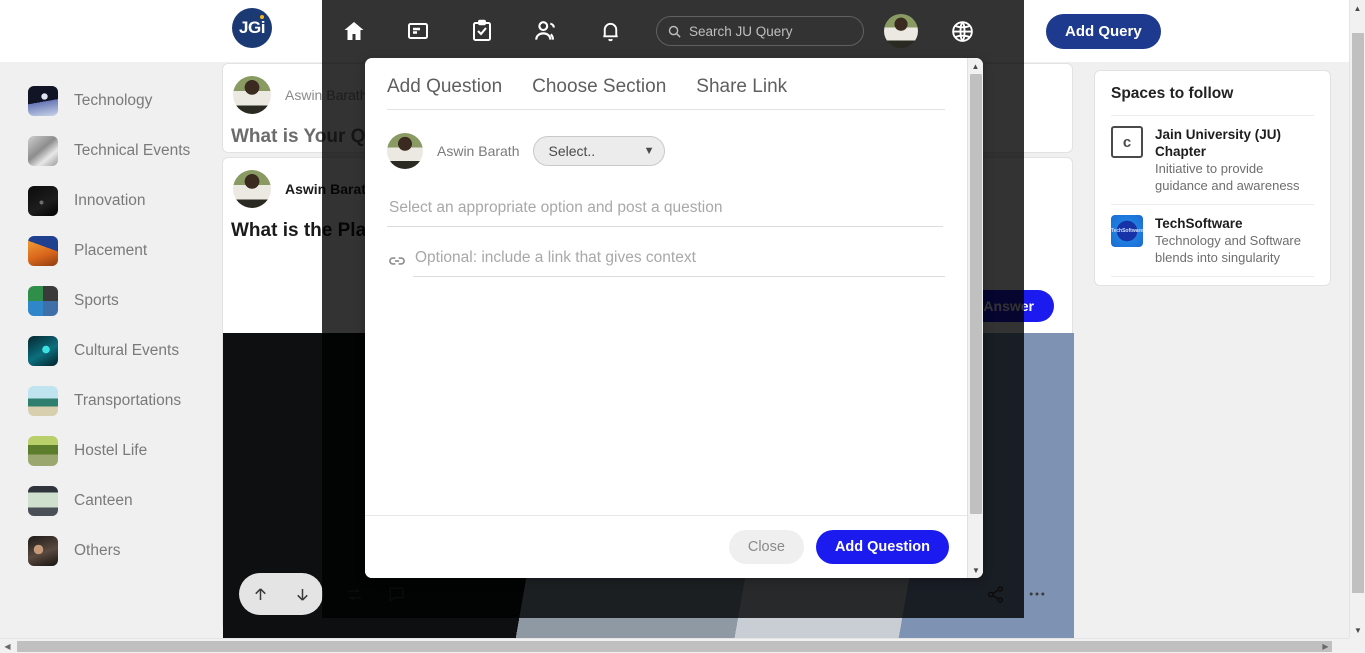  I want to click on transportations-icon, so click(43, 401).